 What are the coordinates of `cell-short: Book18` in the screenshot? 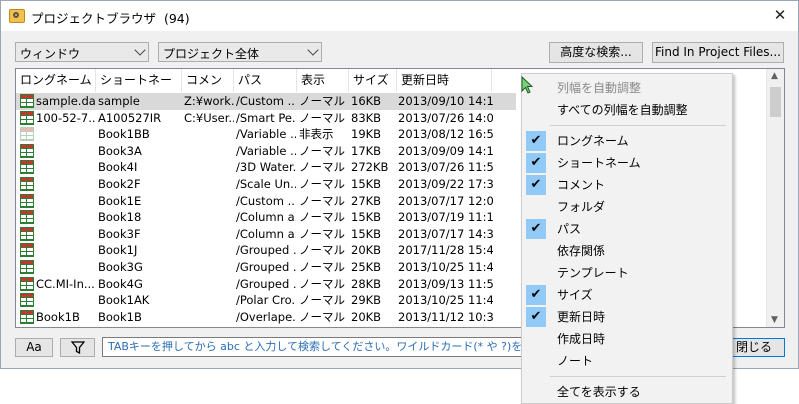 It's located at (120, 217).